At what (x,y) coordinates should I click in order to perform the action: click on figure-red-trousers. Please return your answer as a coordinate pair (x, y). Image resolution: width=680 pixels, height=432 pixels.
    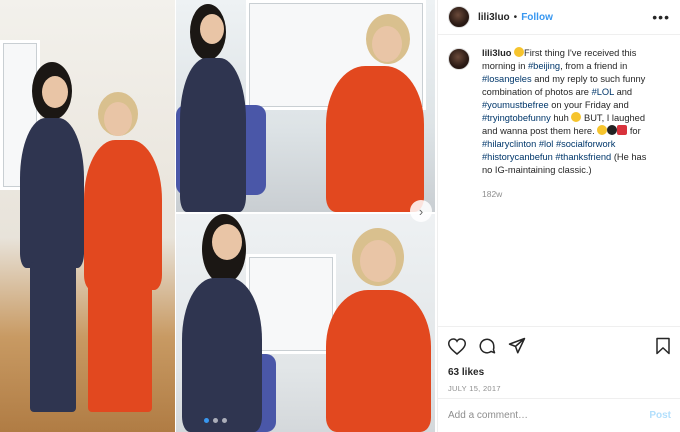
    Looking at the image, I should click on (120, 348).